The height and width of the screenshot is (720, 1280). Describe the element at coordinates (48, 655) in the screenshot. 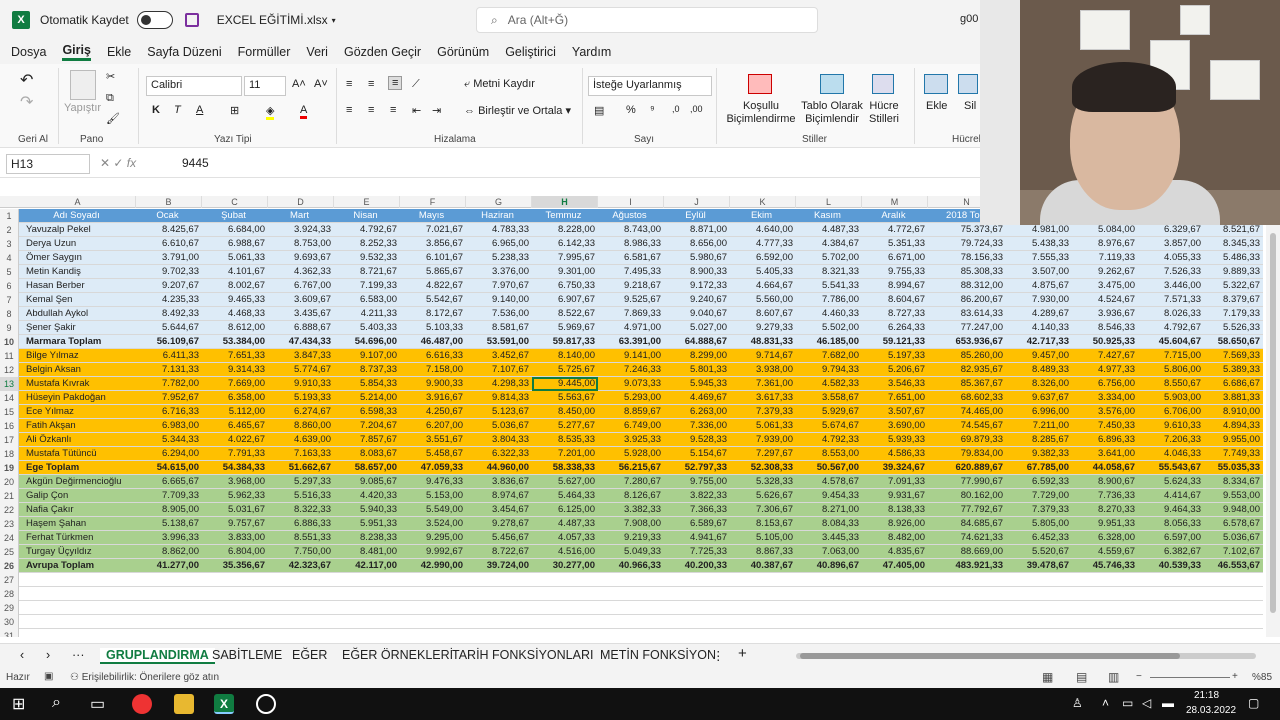

I see `next-sheet-icon: ›` at that location.